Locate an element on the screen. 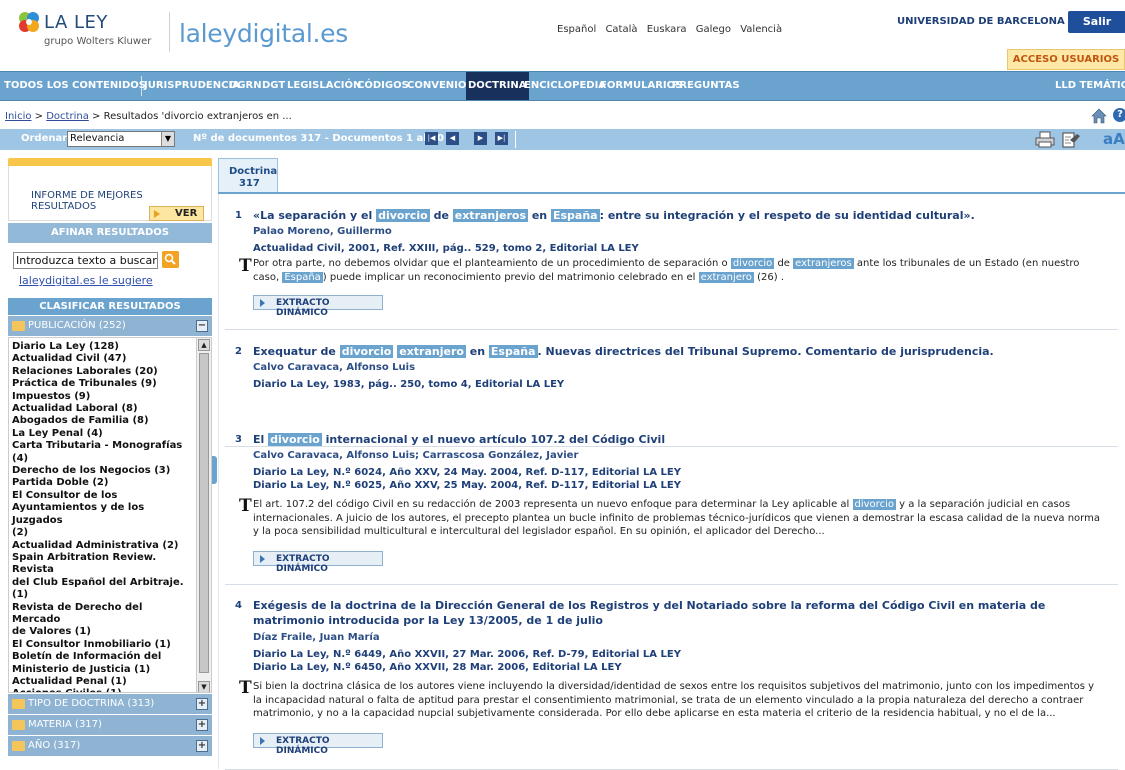  user-access-button: ACCESO USUARIOS is located at coordinates (1066, 59).